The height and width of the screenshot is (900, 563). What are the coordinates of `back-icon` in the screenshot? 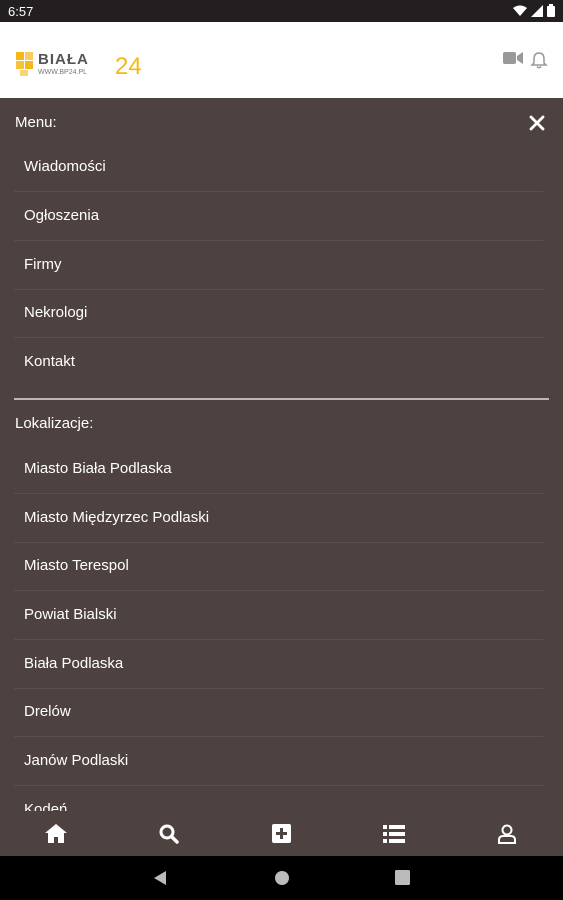 It's located at (160, 878).